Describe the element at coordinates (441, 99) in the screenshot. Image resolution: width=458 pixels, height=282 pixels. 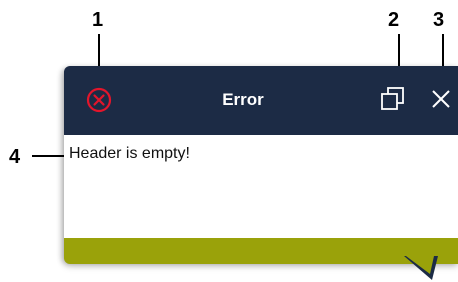
I see `close-icon` at that location.